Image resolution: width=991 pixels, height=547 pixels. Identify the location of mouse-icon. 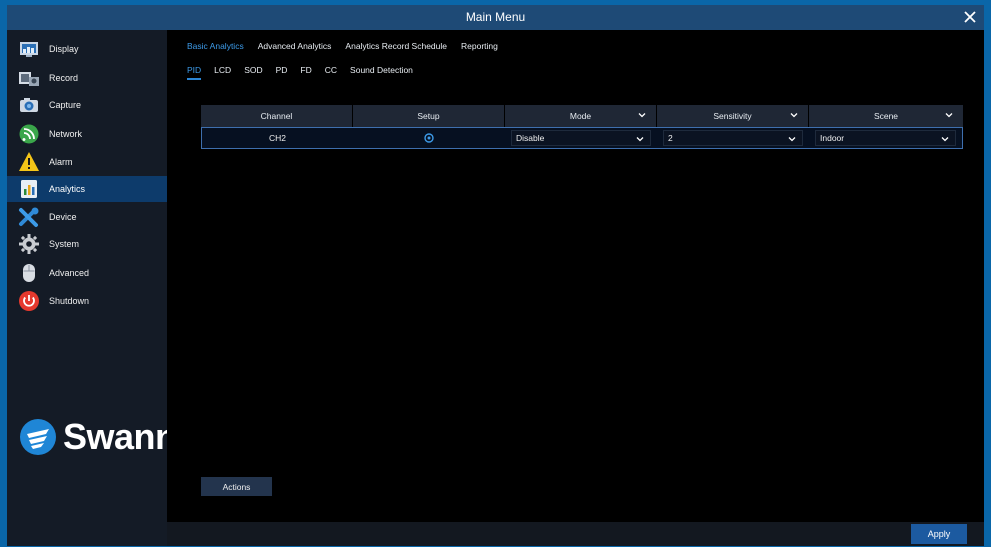
(29, 273).